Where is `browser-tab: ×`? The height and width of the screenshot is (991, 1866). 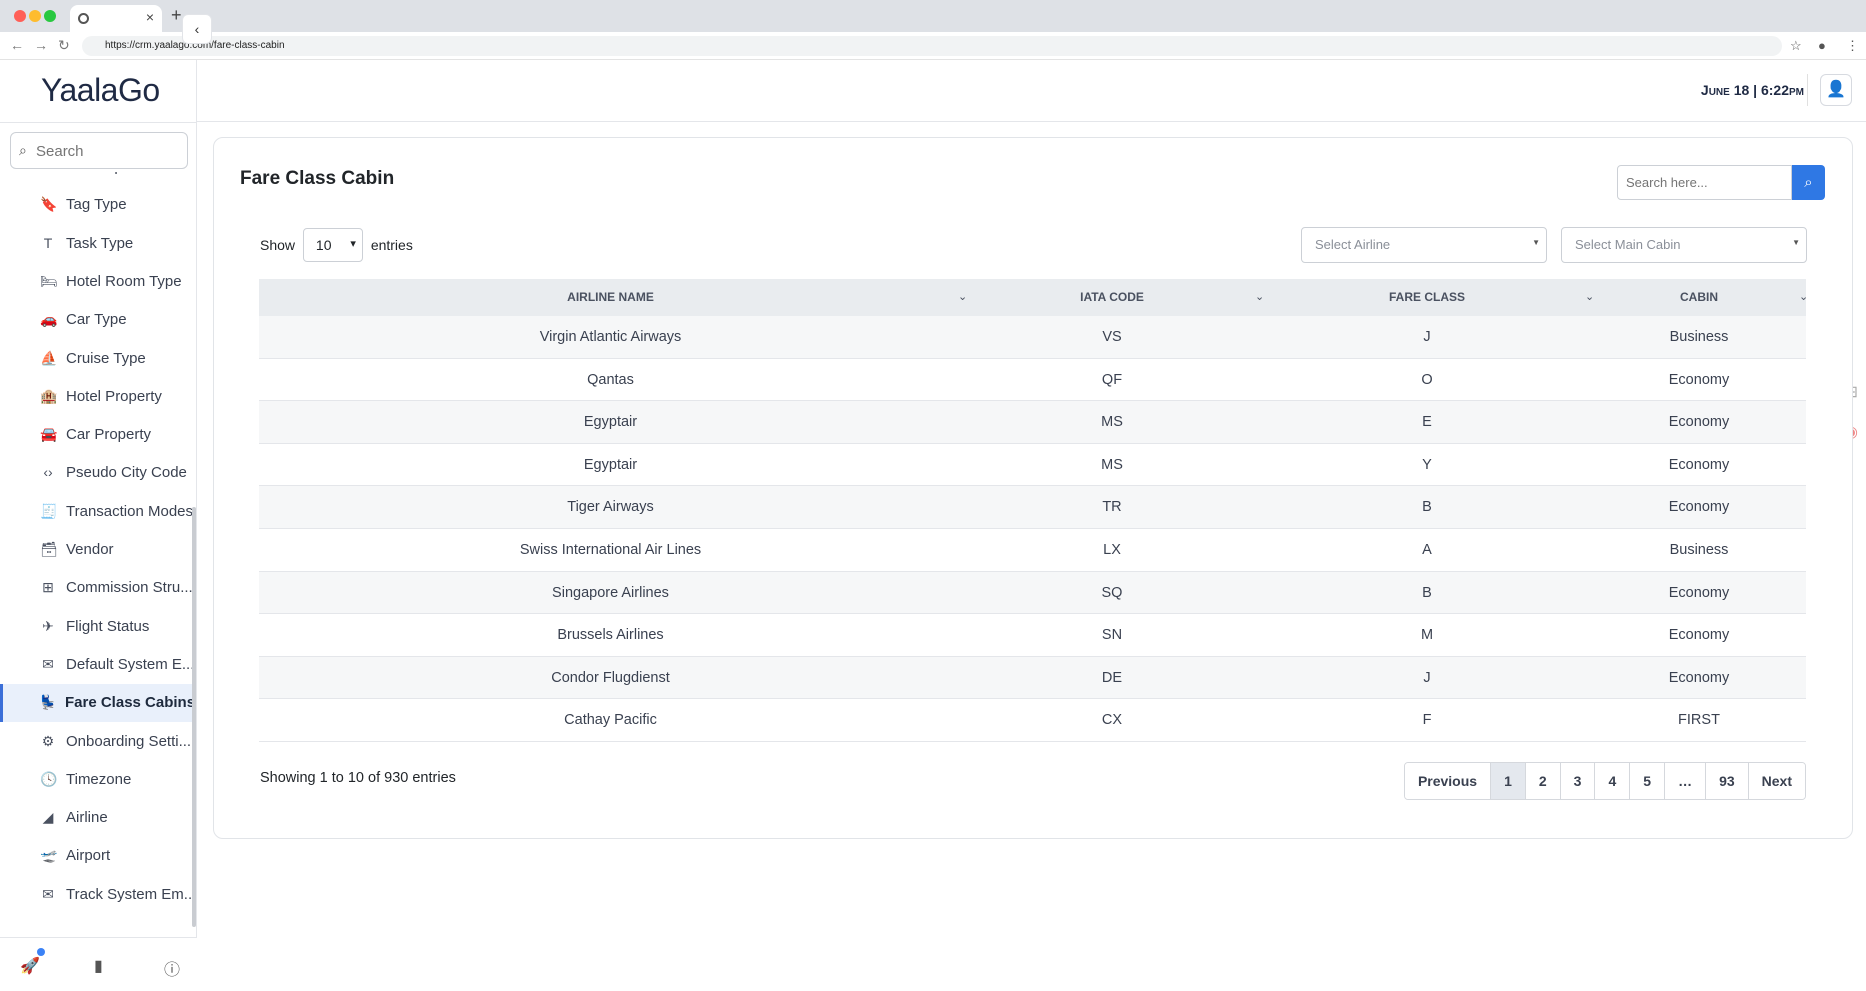
browser-tab: × is located at coordinates (116, 18).